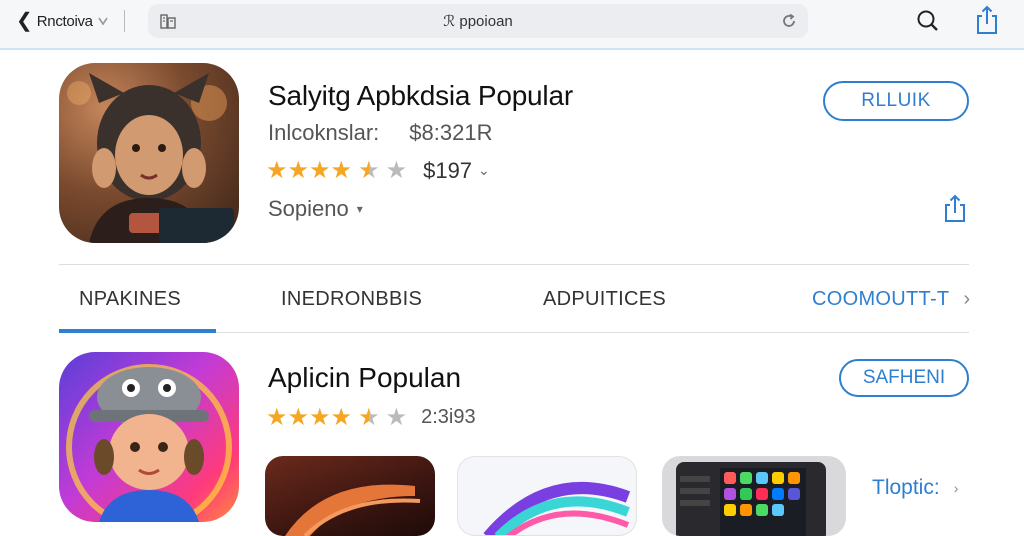 The image size is (1024, 536). What do you see at coordinates (751, 499) in the screenshot?
I see `phone-screenshot-art` at bounding box center [751, 499].